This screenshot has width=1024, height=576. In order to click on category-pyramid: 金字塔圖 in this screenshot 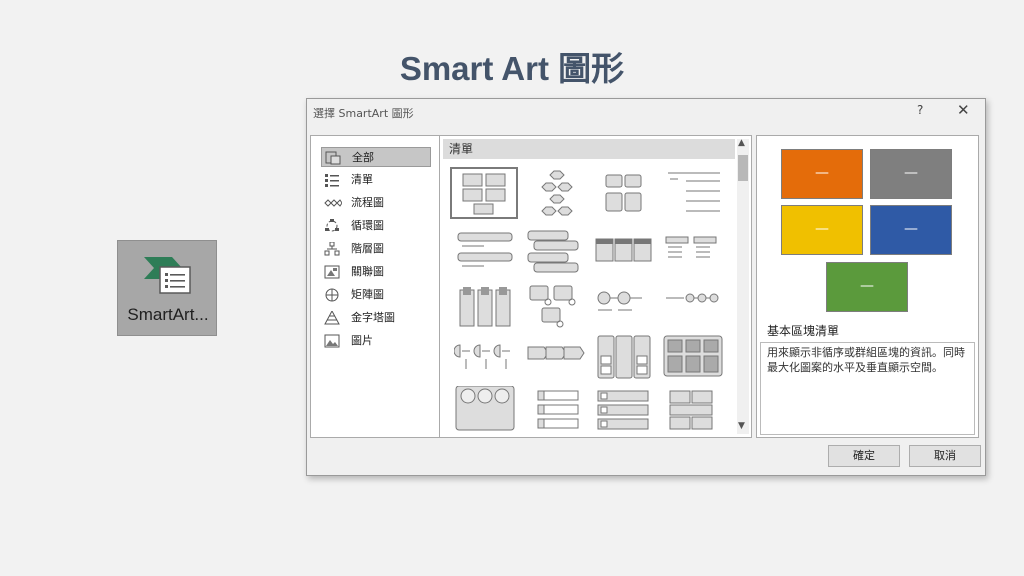, I will do `click(376, 318)`.